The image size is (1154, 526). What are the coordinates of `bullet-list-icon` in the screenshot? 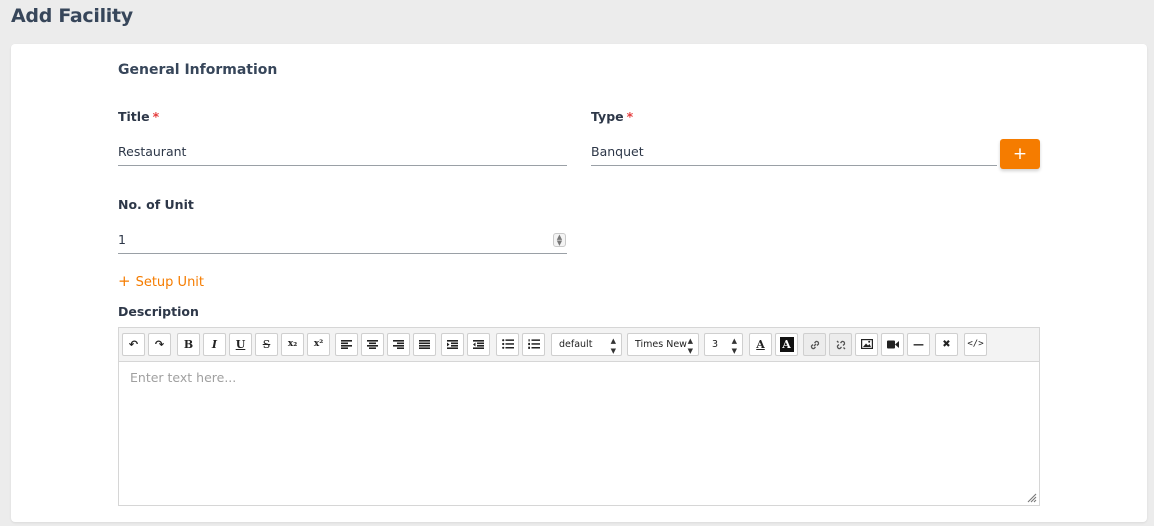 It's located at (507, 344).